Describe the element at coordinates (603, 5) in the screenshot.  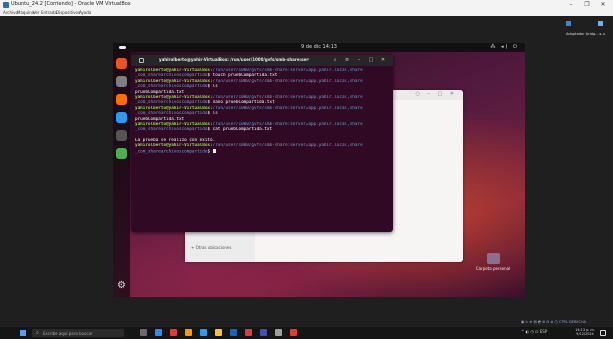
I see `close-button: ✕` at that location.